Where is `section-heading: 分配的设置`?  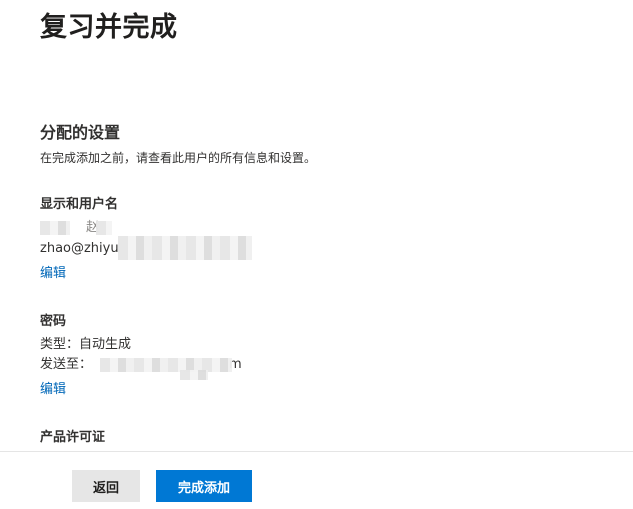 section-heading: 分配的设置 is located at coordinates (80, 132).